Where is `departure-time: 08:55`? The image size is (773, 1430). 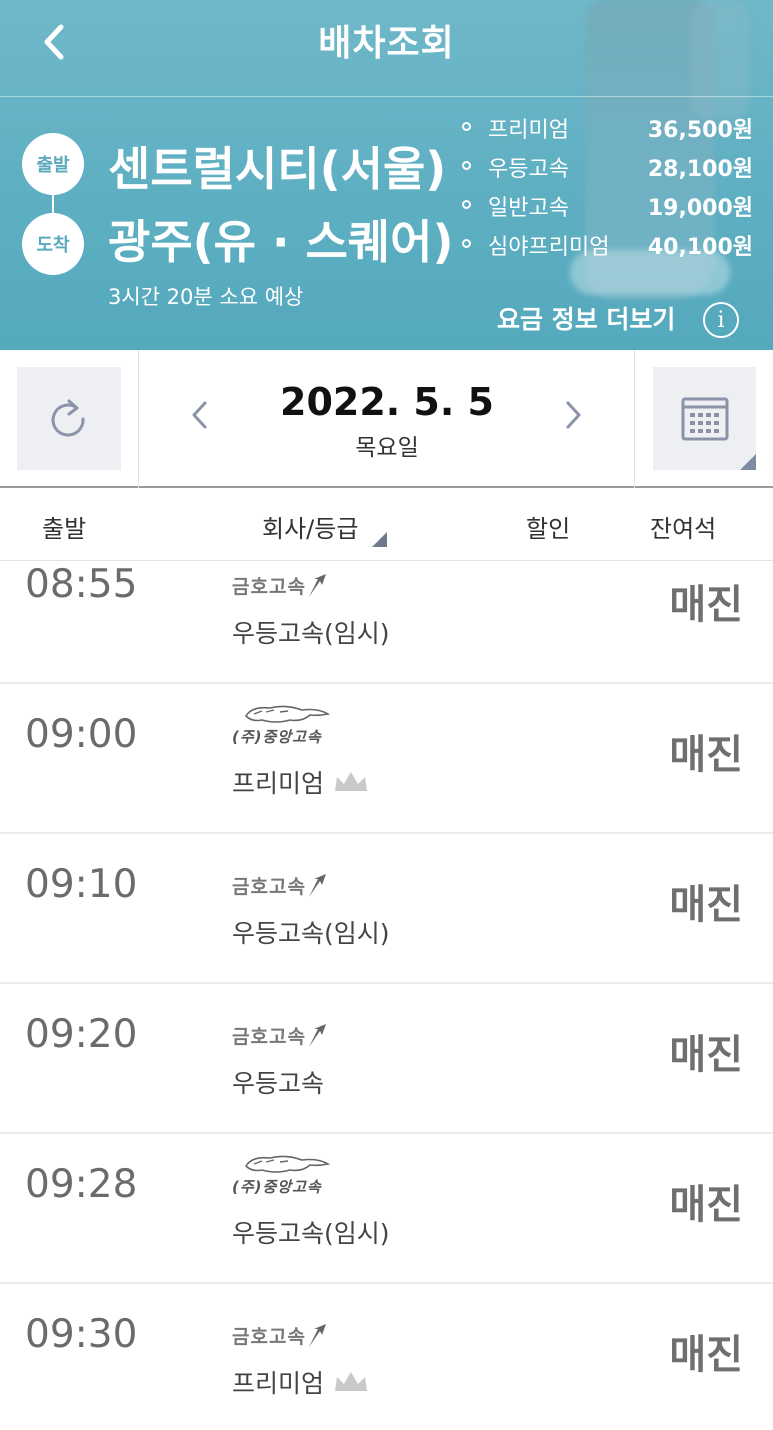
departure-time: 08:55 is located at coordinates (81, 584).